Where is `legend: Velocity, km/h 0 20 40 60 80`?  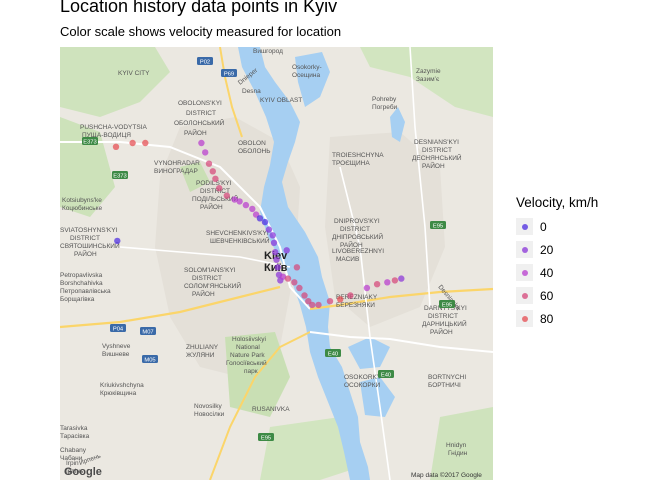 legend: Velocity, km/h 0 20 40 60 80 is located at coordinates (557, 262).